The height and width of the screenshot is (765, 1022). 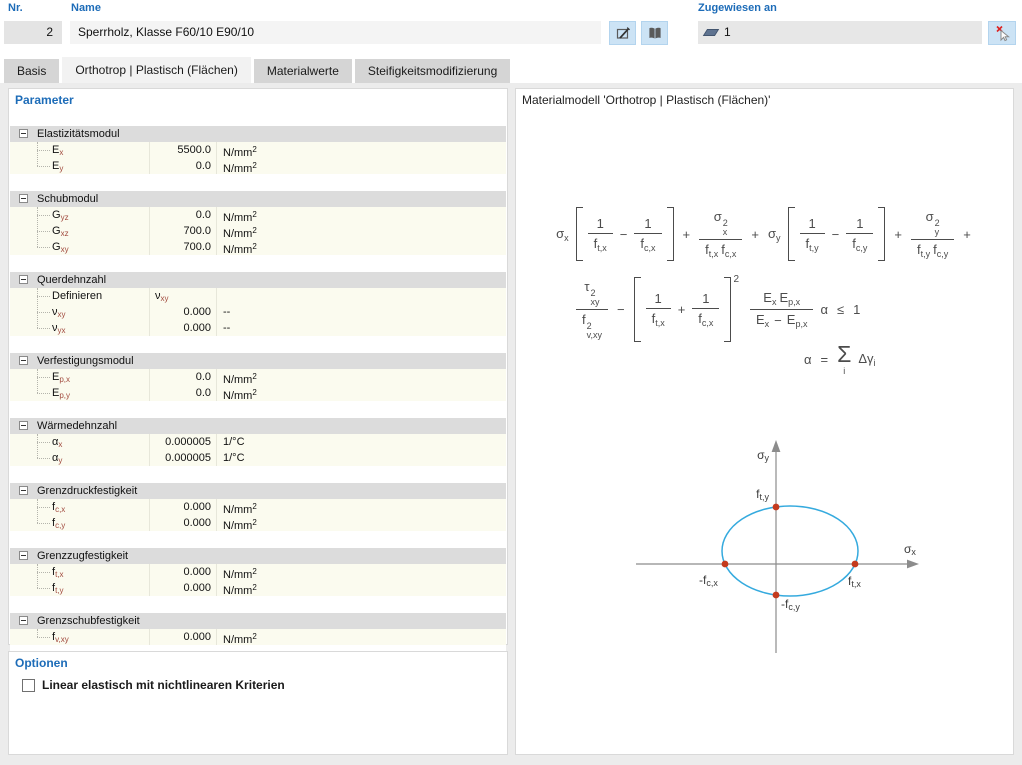 What do you see at coordinates (79, 312) in the screenshot?
I see `parameter-symbol: νxy` at bounding box center [79, 312].